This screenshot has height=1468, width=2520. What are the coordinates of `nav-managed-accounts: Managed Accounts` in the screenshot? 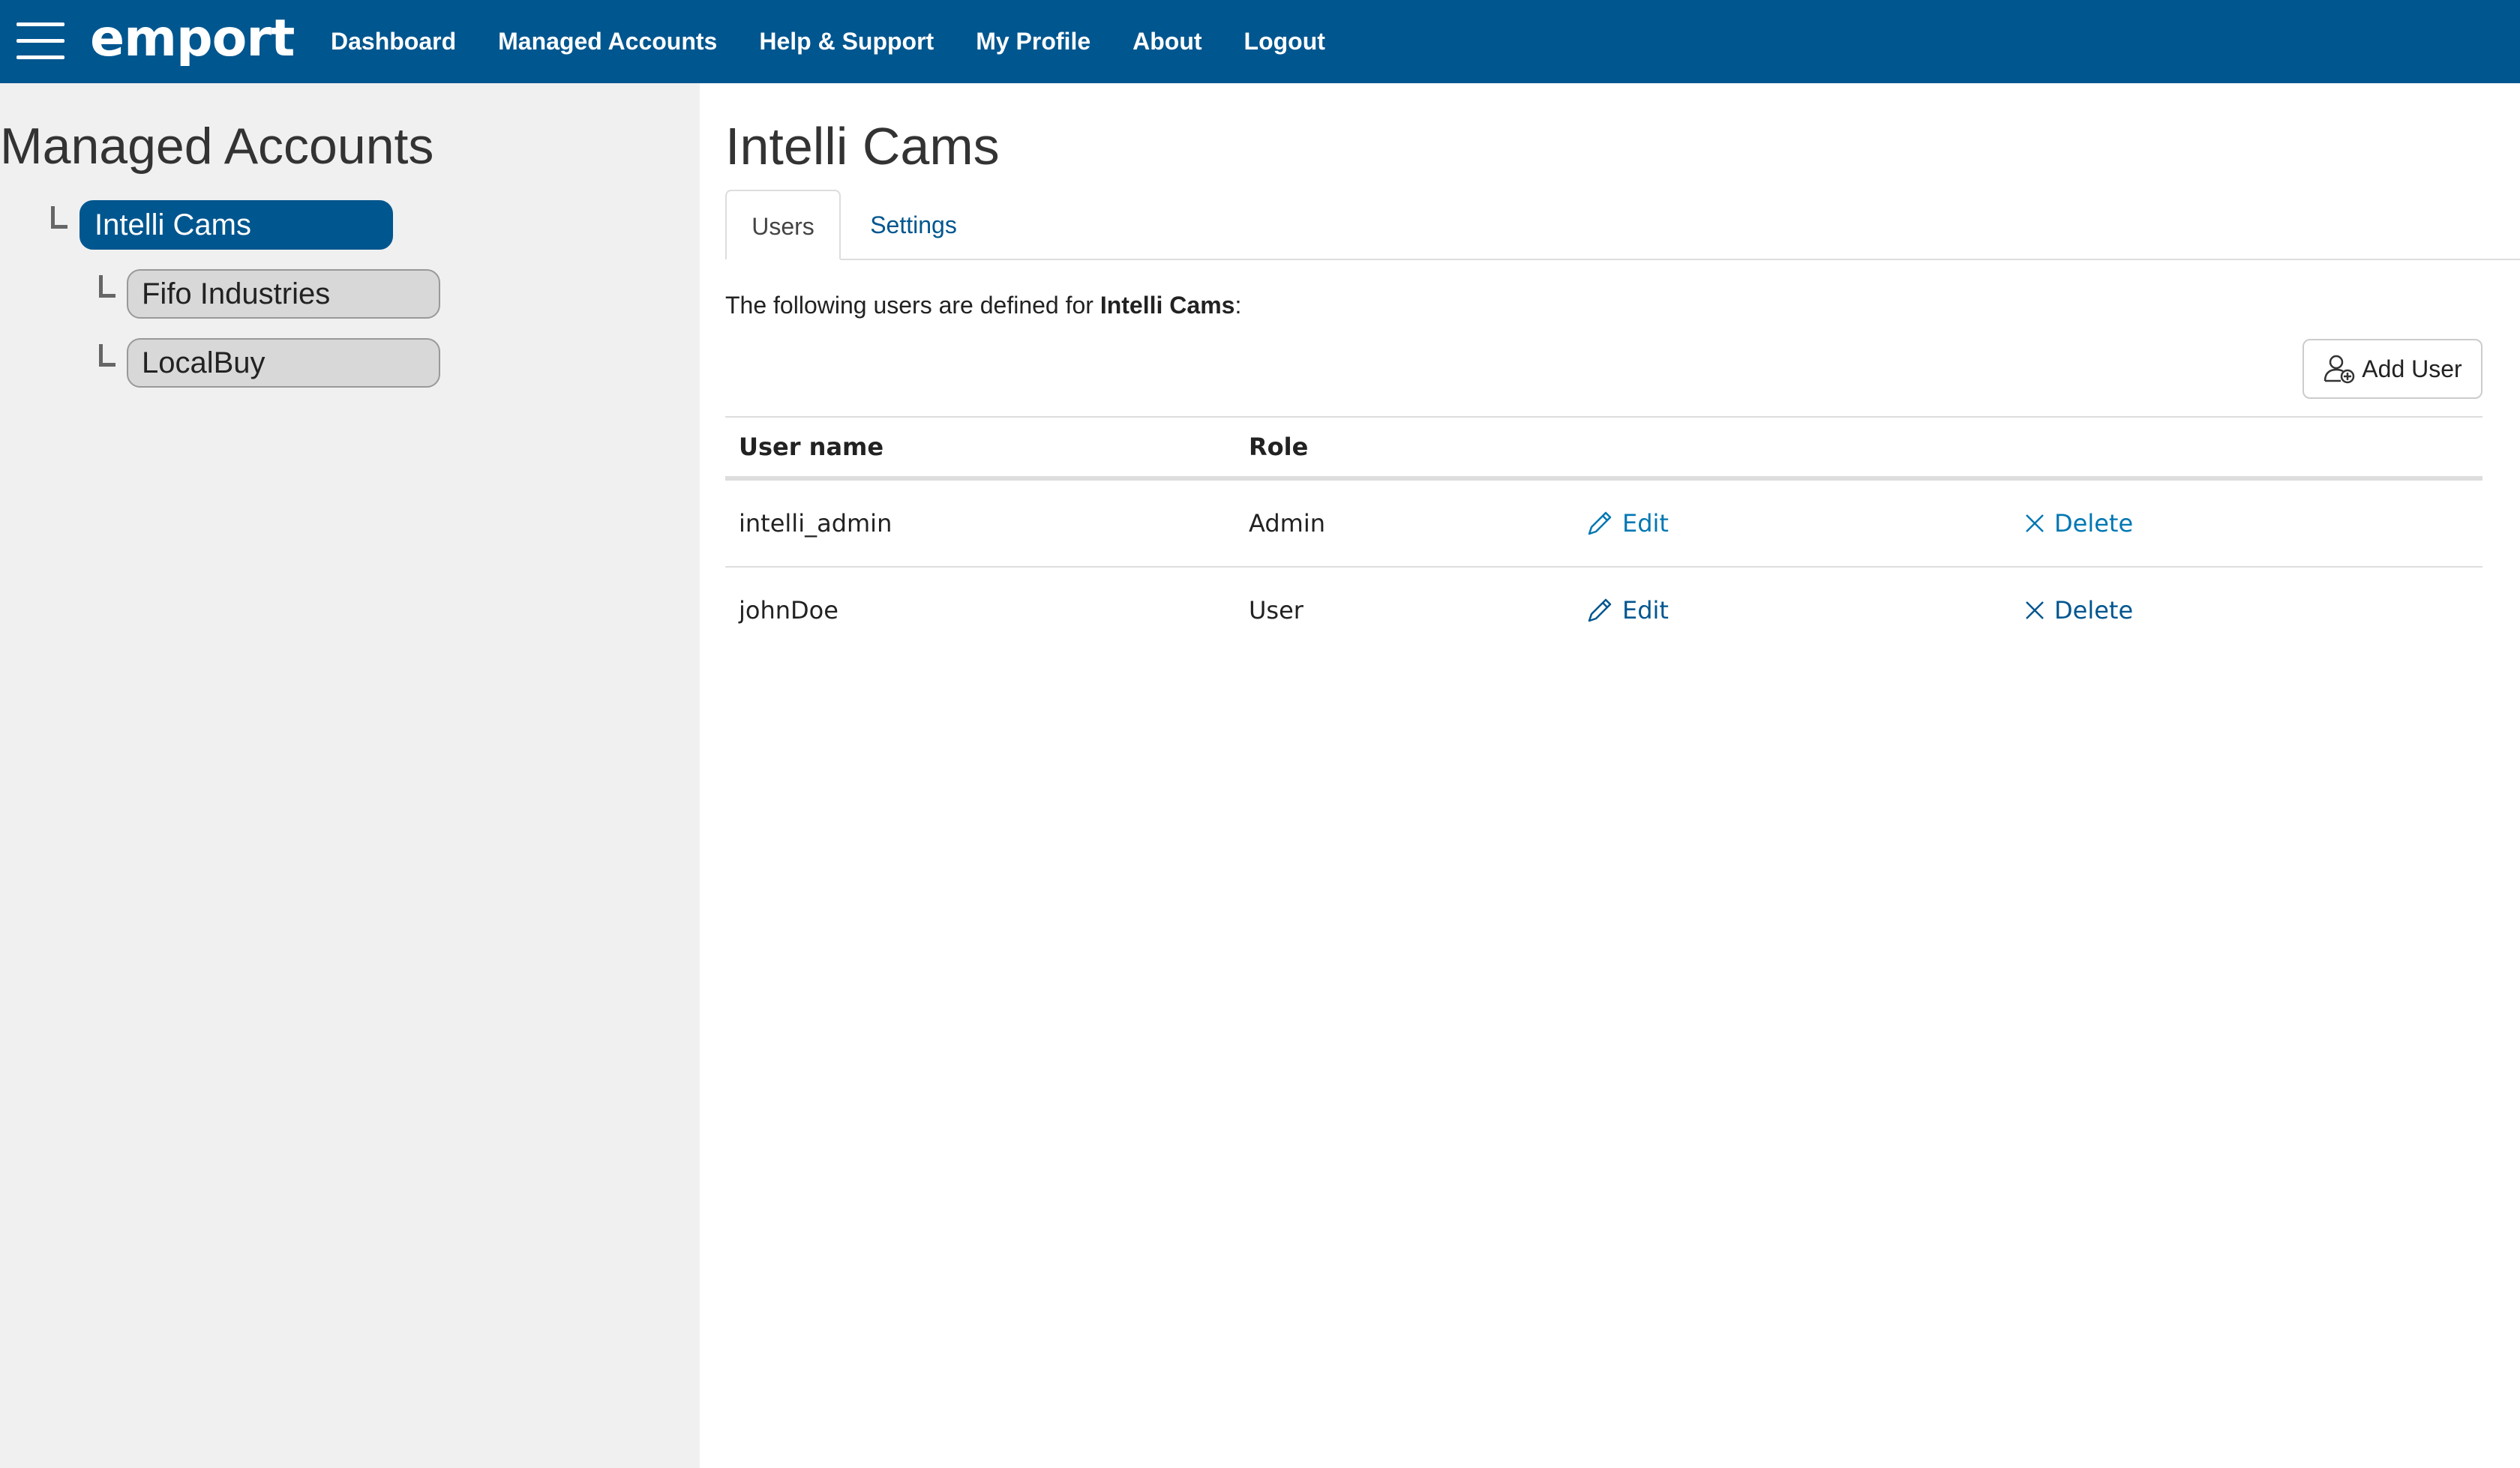 It's located at (607, 41).